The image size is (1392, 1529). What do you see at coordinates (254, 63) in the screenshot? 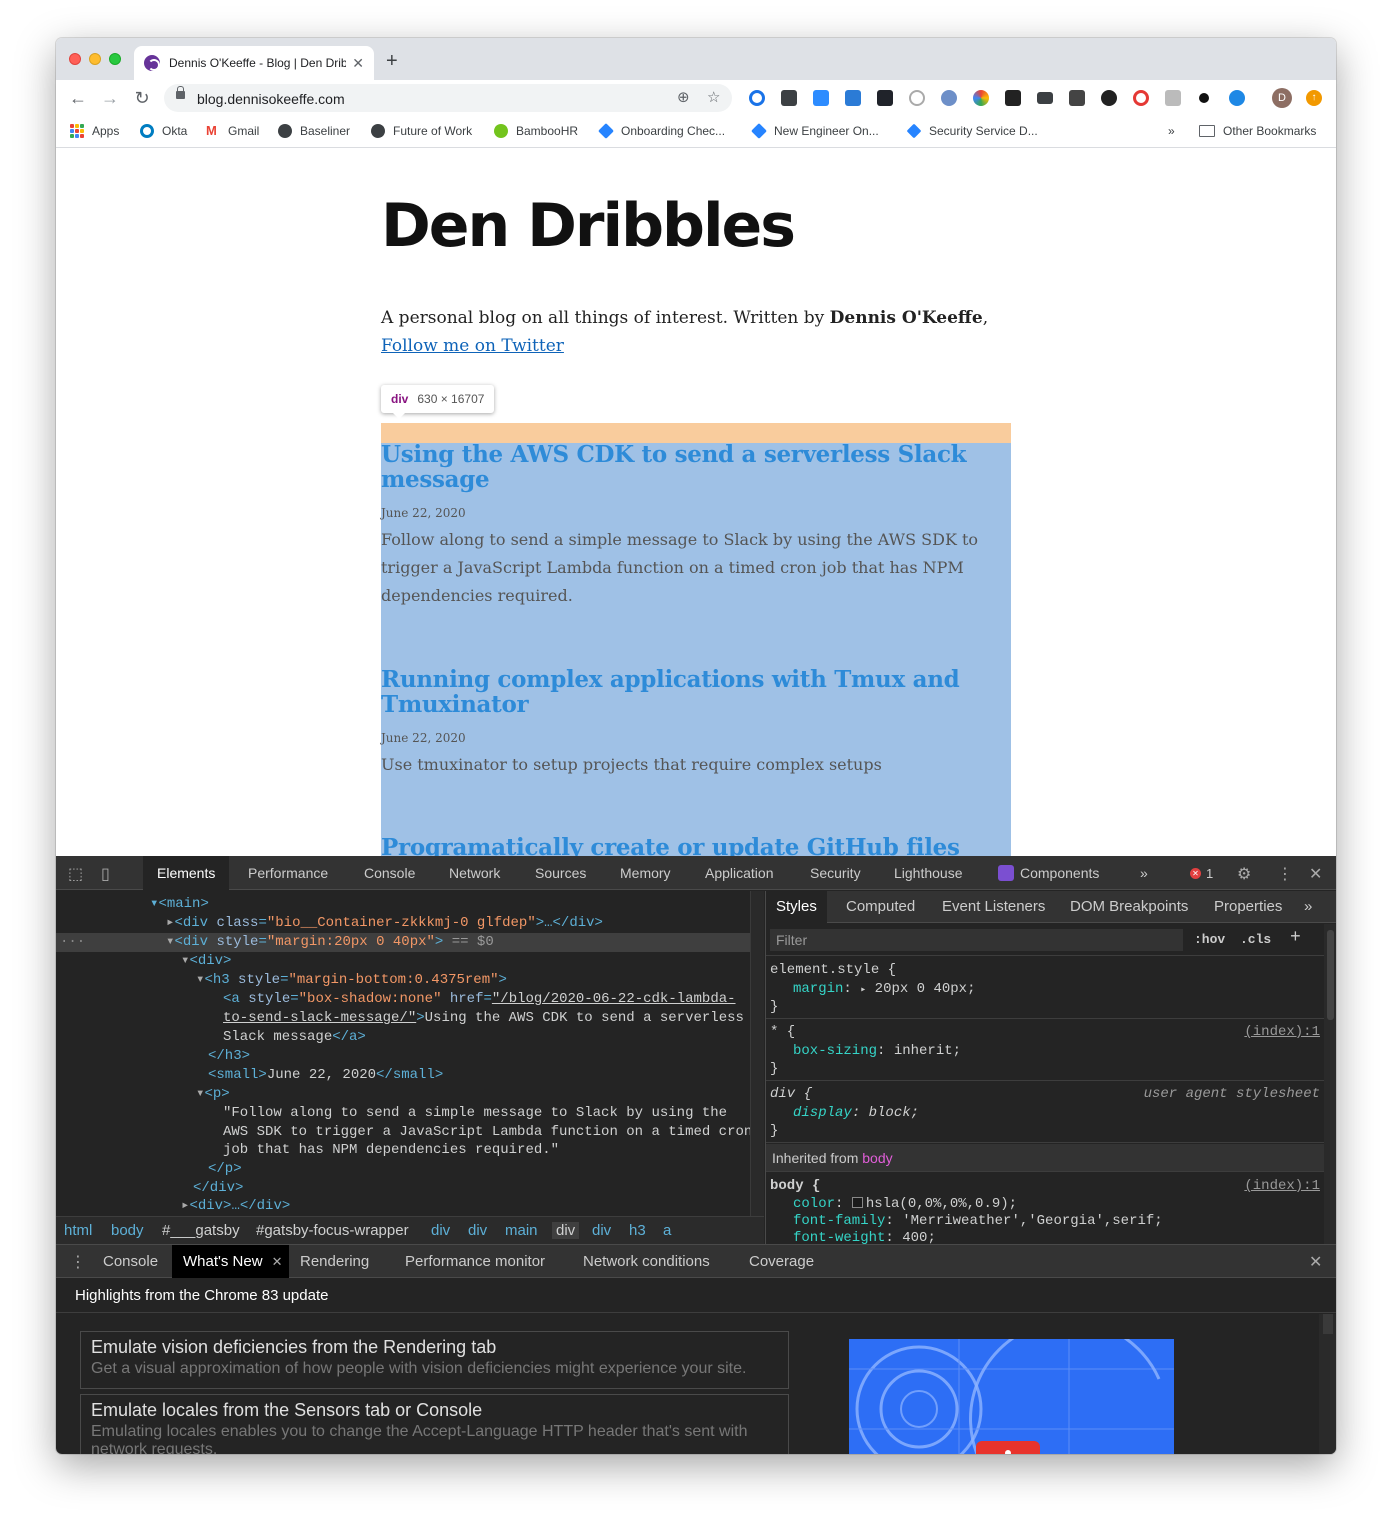
I see `browser-tab-active: Dennis O'Keeffe - Blog | Den Dribbles ✕` at bounding box center [254, 63].